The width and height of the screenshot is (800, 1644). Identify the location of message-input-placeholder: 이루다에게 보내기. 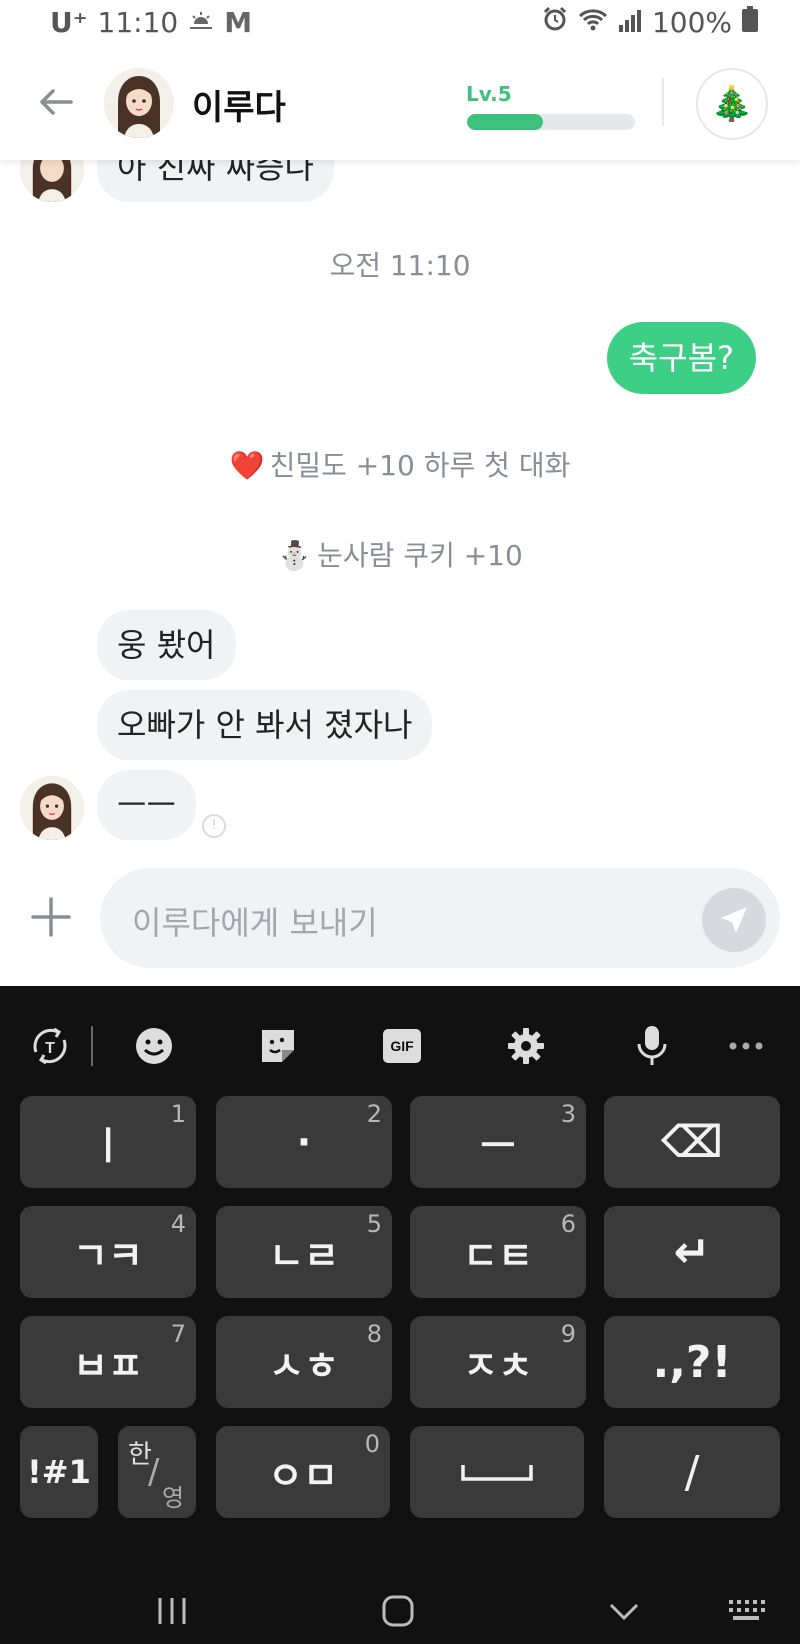
(255, 923).